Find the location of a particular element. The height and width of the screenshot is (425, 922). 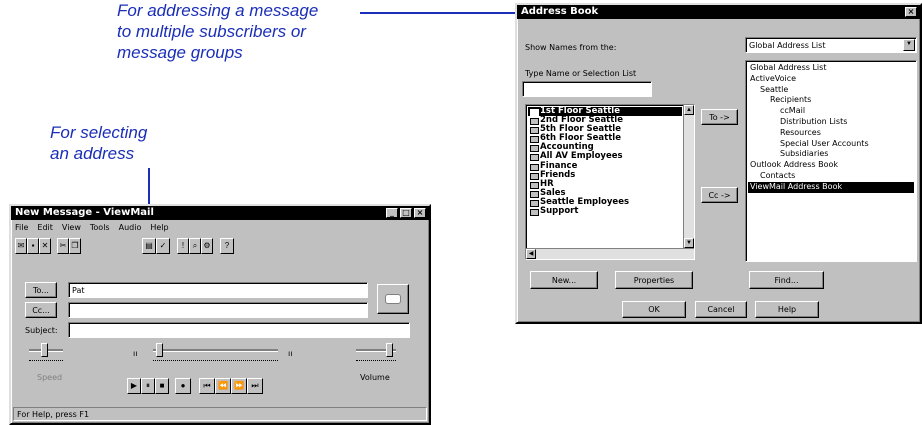

volume-slider-thumb is located at coordinates (389, 350).